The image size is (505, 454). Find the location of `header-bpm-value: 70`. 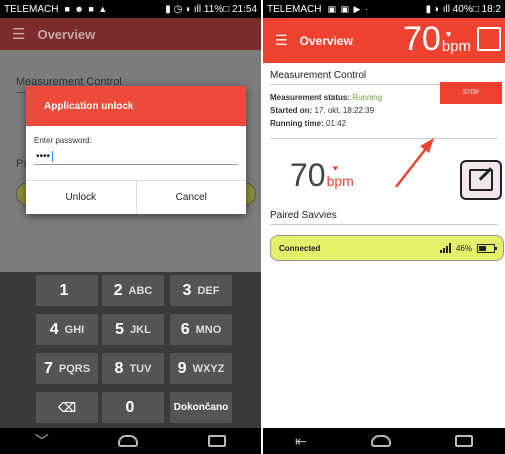

header-bpm-value: 70 is located at coordinates (422, 39).